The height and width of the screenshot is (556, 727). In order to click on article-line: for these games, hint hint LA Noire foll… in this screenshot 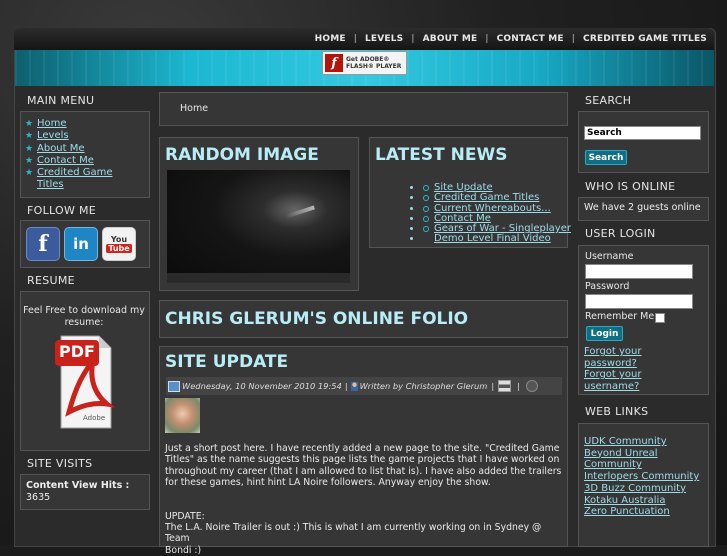, I will do `click(328, 482)`.